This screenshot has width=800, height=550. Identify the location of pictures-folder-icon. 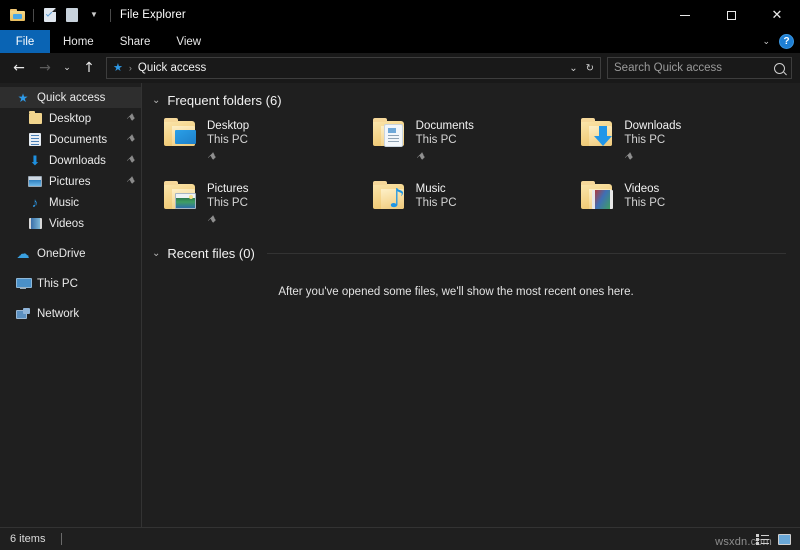
(181, 197).